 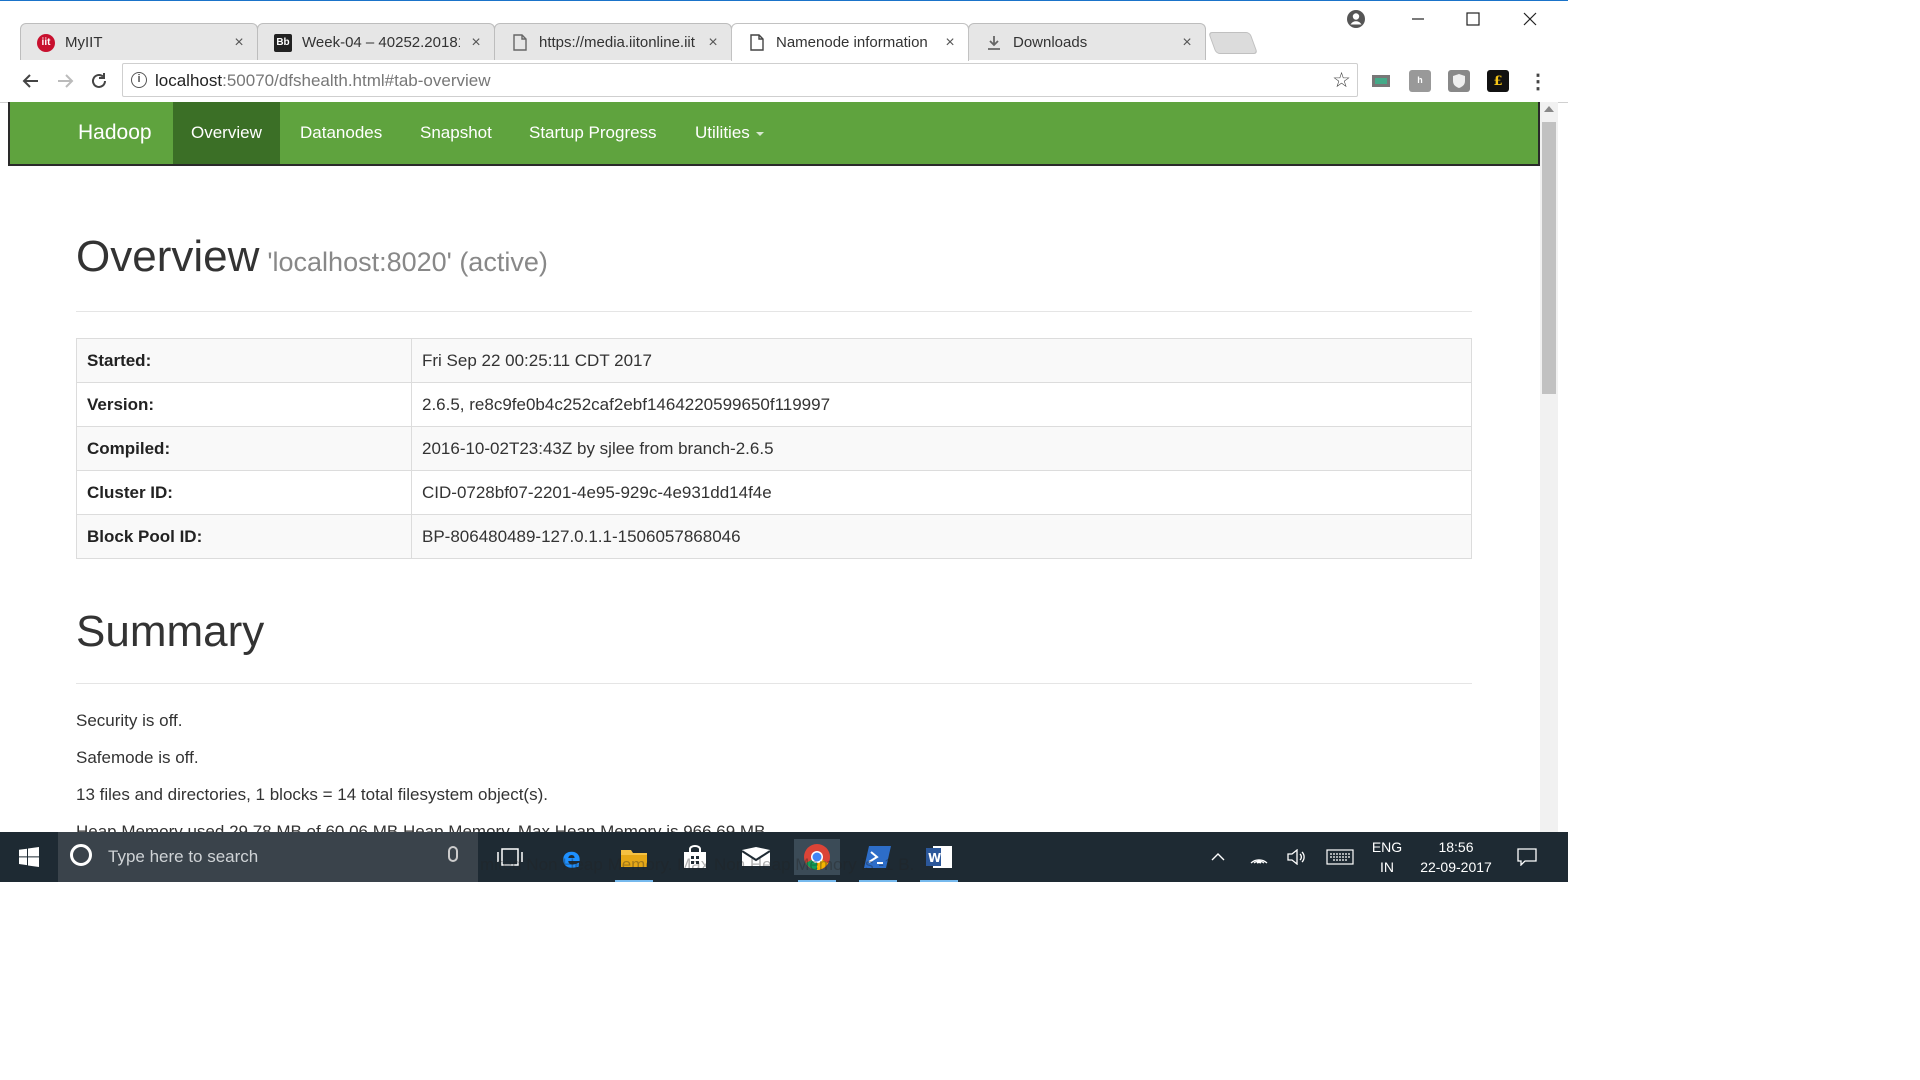 I want to click on blackboard-icon: Bb, so click(x=283, y=42).